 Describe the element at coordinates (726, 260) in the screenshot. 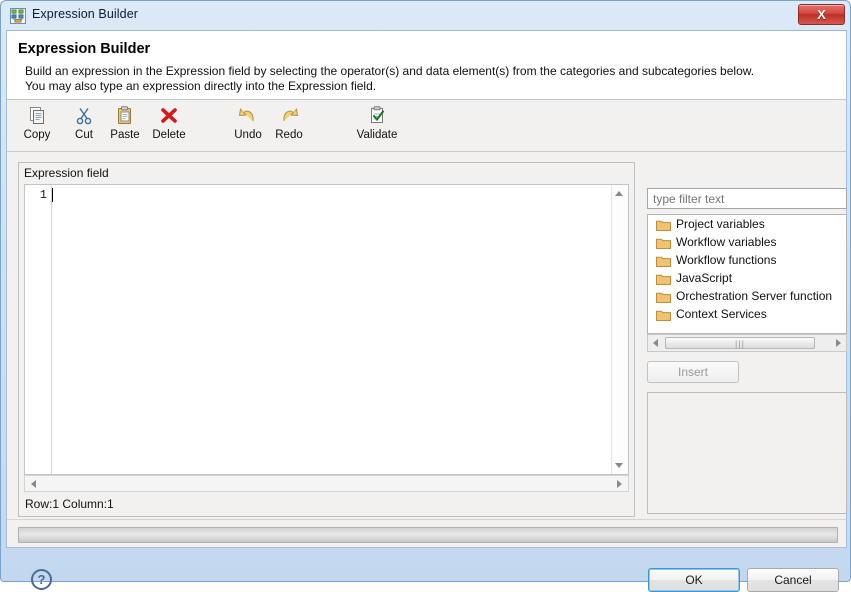

I see `tree-item-label: Workflow functions` at that location.